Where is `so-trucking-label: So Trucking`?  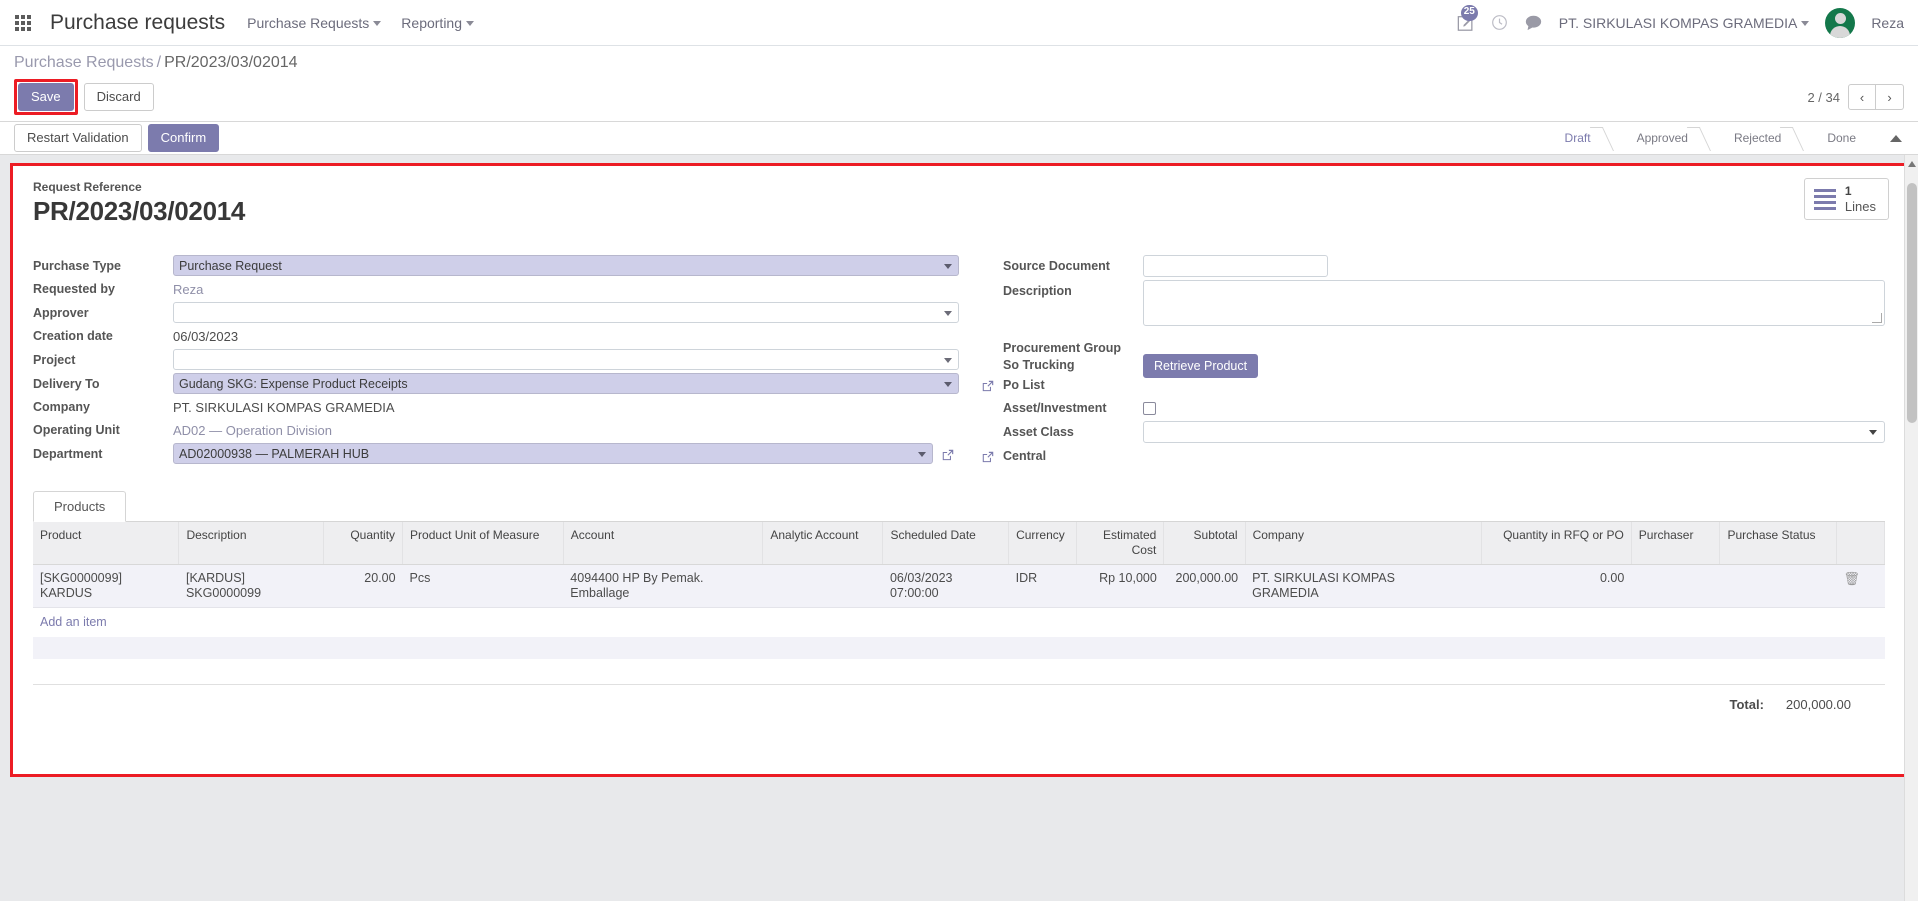 so-trucking-label: So Trucking is located at coordinates (1039, 365).